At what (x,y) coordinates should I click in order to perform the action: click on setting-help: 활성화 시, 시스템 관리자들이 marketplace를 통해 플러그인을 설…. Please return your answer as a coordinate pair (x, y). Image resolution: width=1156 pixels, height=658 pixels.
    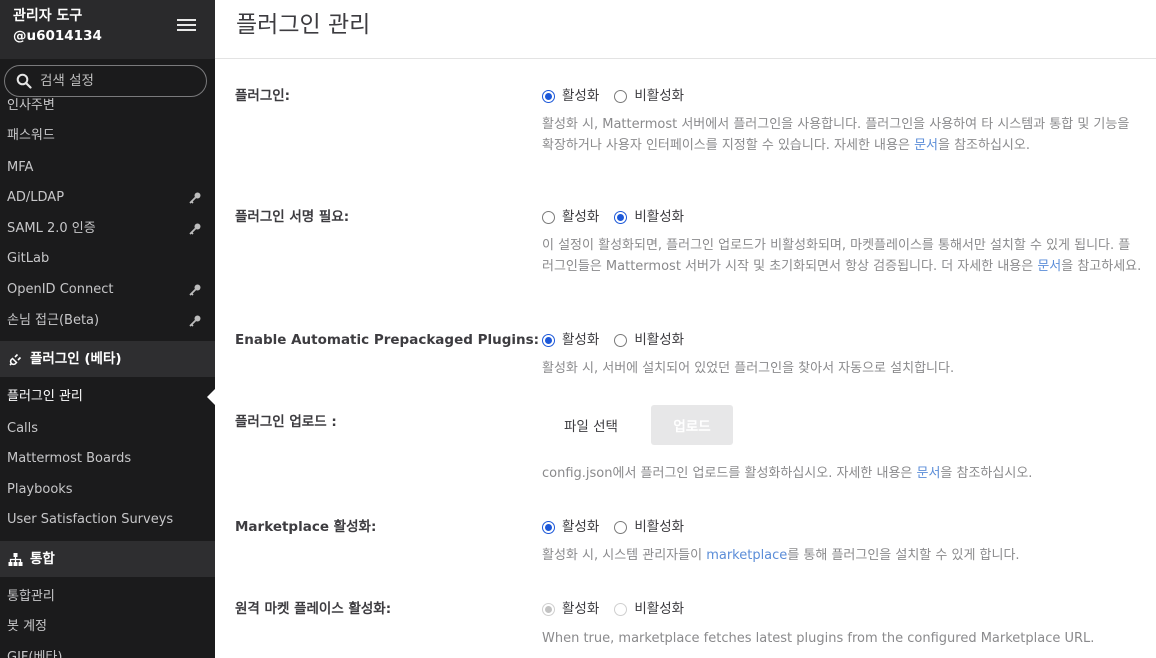
    Looking at the image, I should click on (842, 556).